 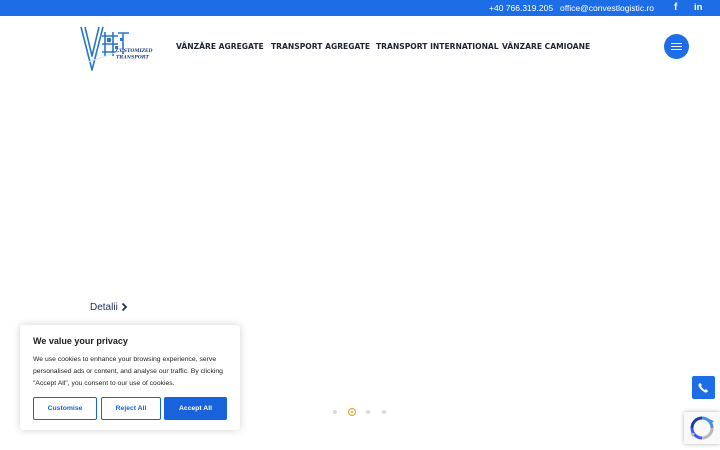 I want to click on nav-item-transport-agregate: TRANSPORT AGREGATE, so click(x=320, y=46).